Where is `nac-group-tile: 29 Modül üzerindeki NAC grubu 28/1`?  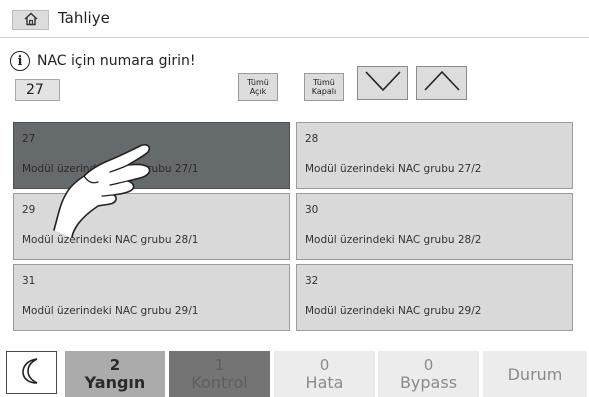
nac-group-tile: 29 Modül üzerindeki NAC grubu 28/1 is located at coordinates (151, 226).